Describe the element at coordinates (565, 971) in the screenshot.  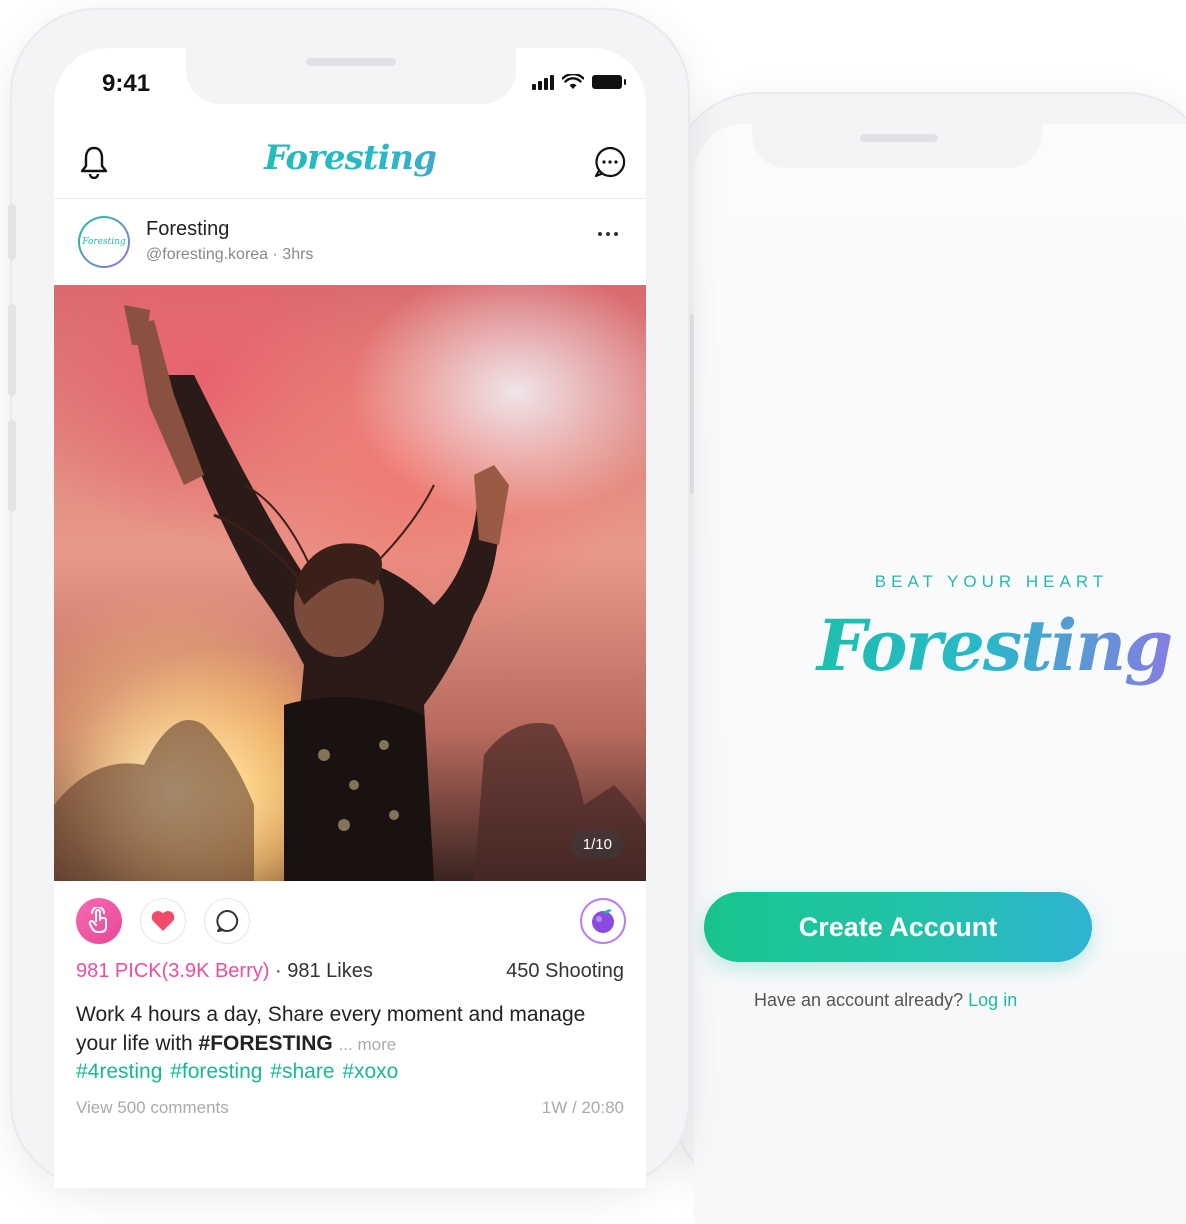
I see `shooting-count: 450 Shooting` at that location.